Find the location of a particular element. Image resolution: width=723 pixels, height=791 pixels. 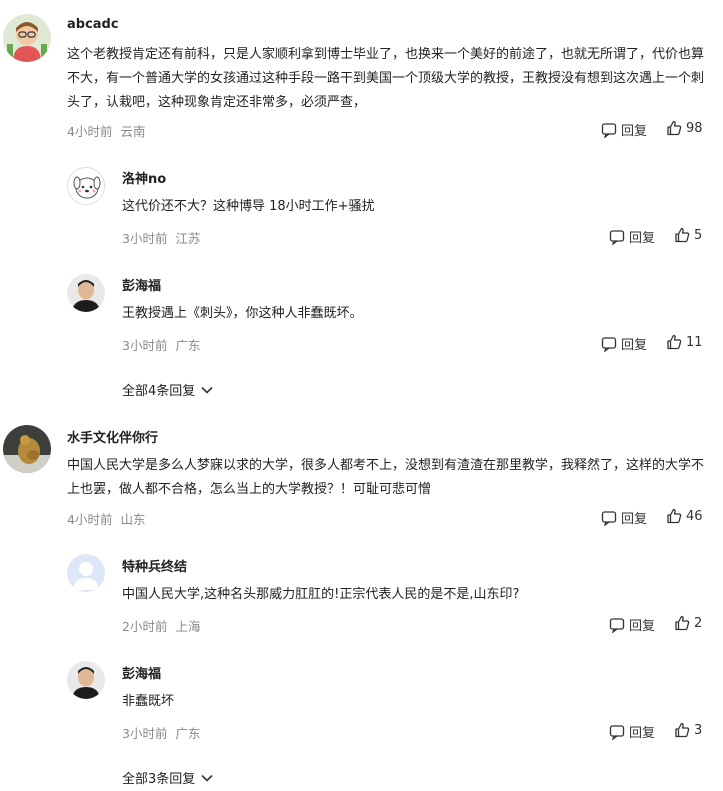

default-user-avatar-icon is located at coordinates (86, 573).